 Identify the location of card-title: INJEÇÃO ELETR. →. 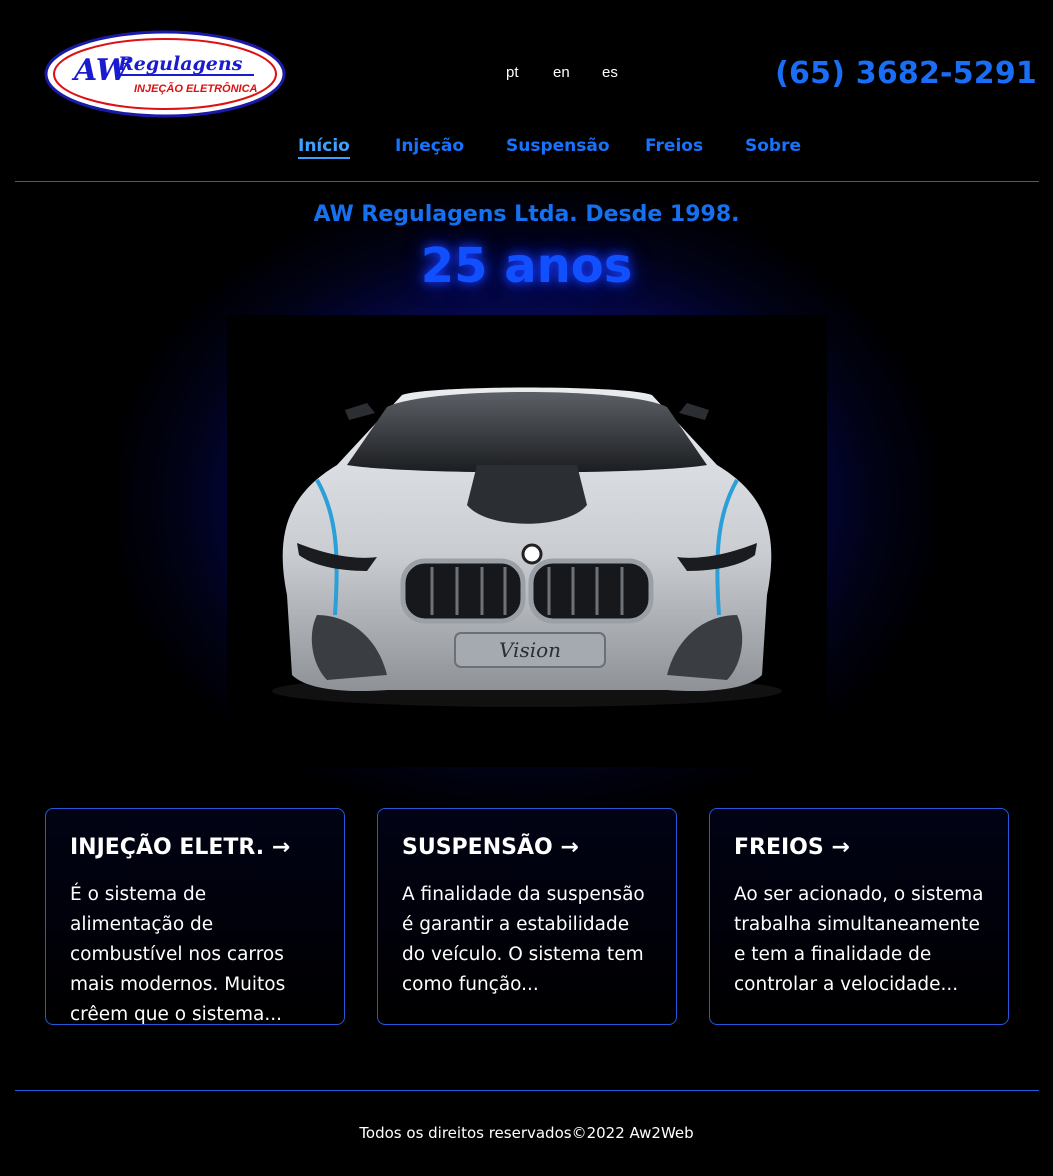
(180, 847).